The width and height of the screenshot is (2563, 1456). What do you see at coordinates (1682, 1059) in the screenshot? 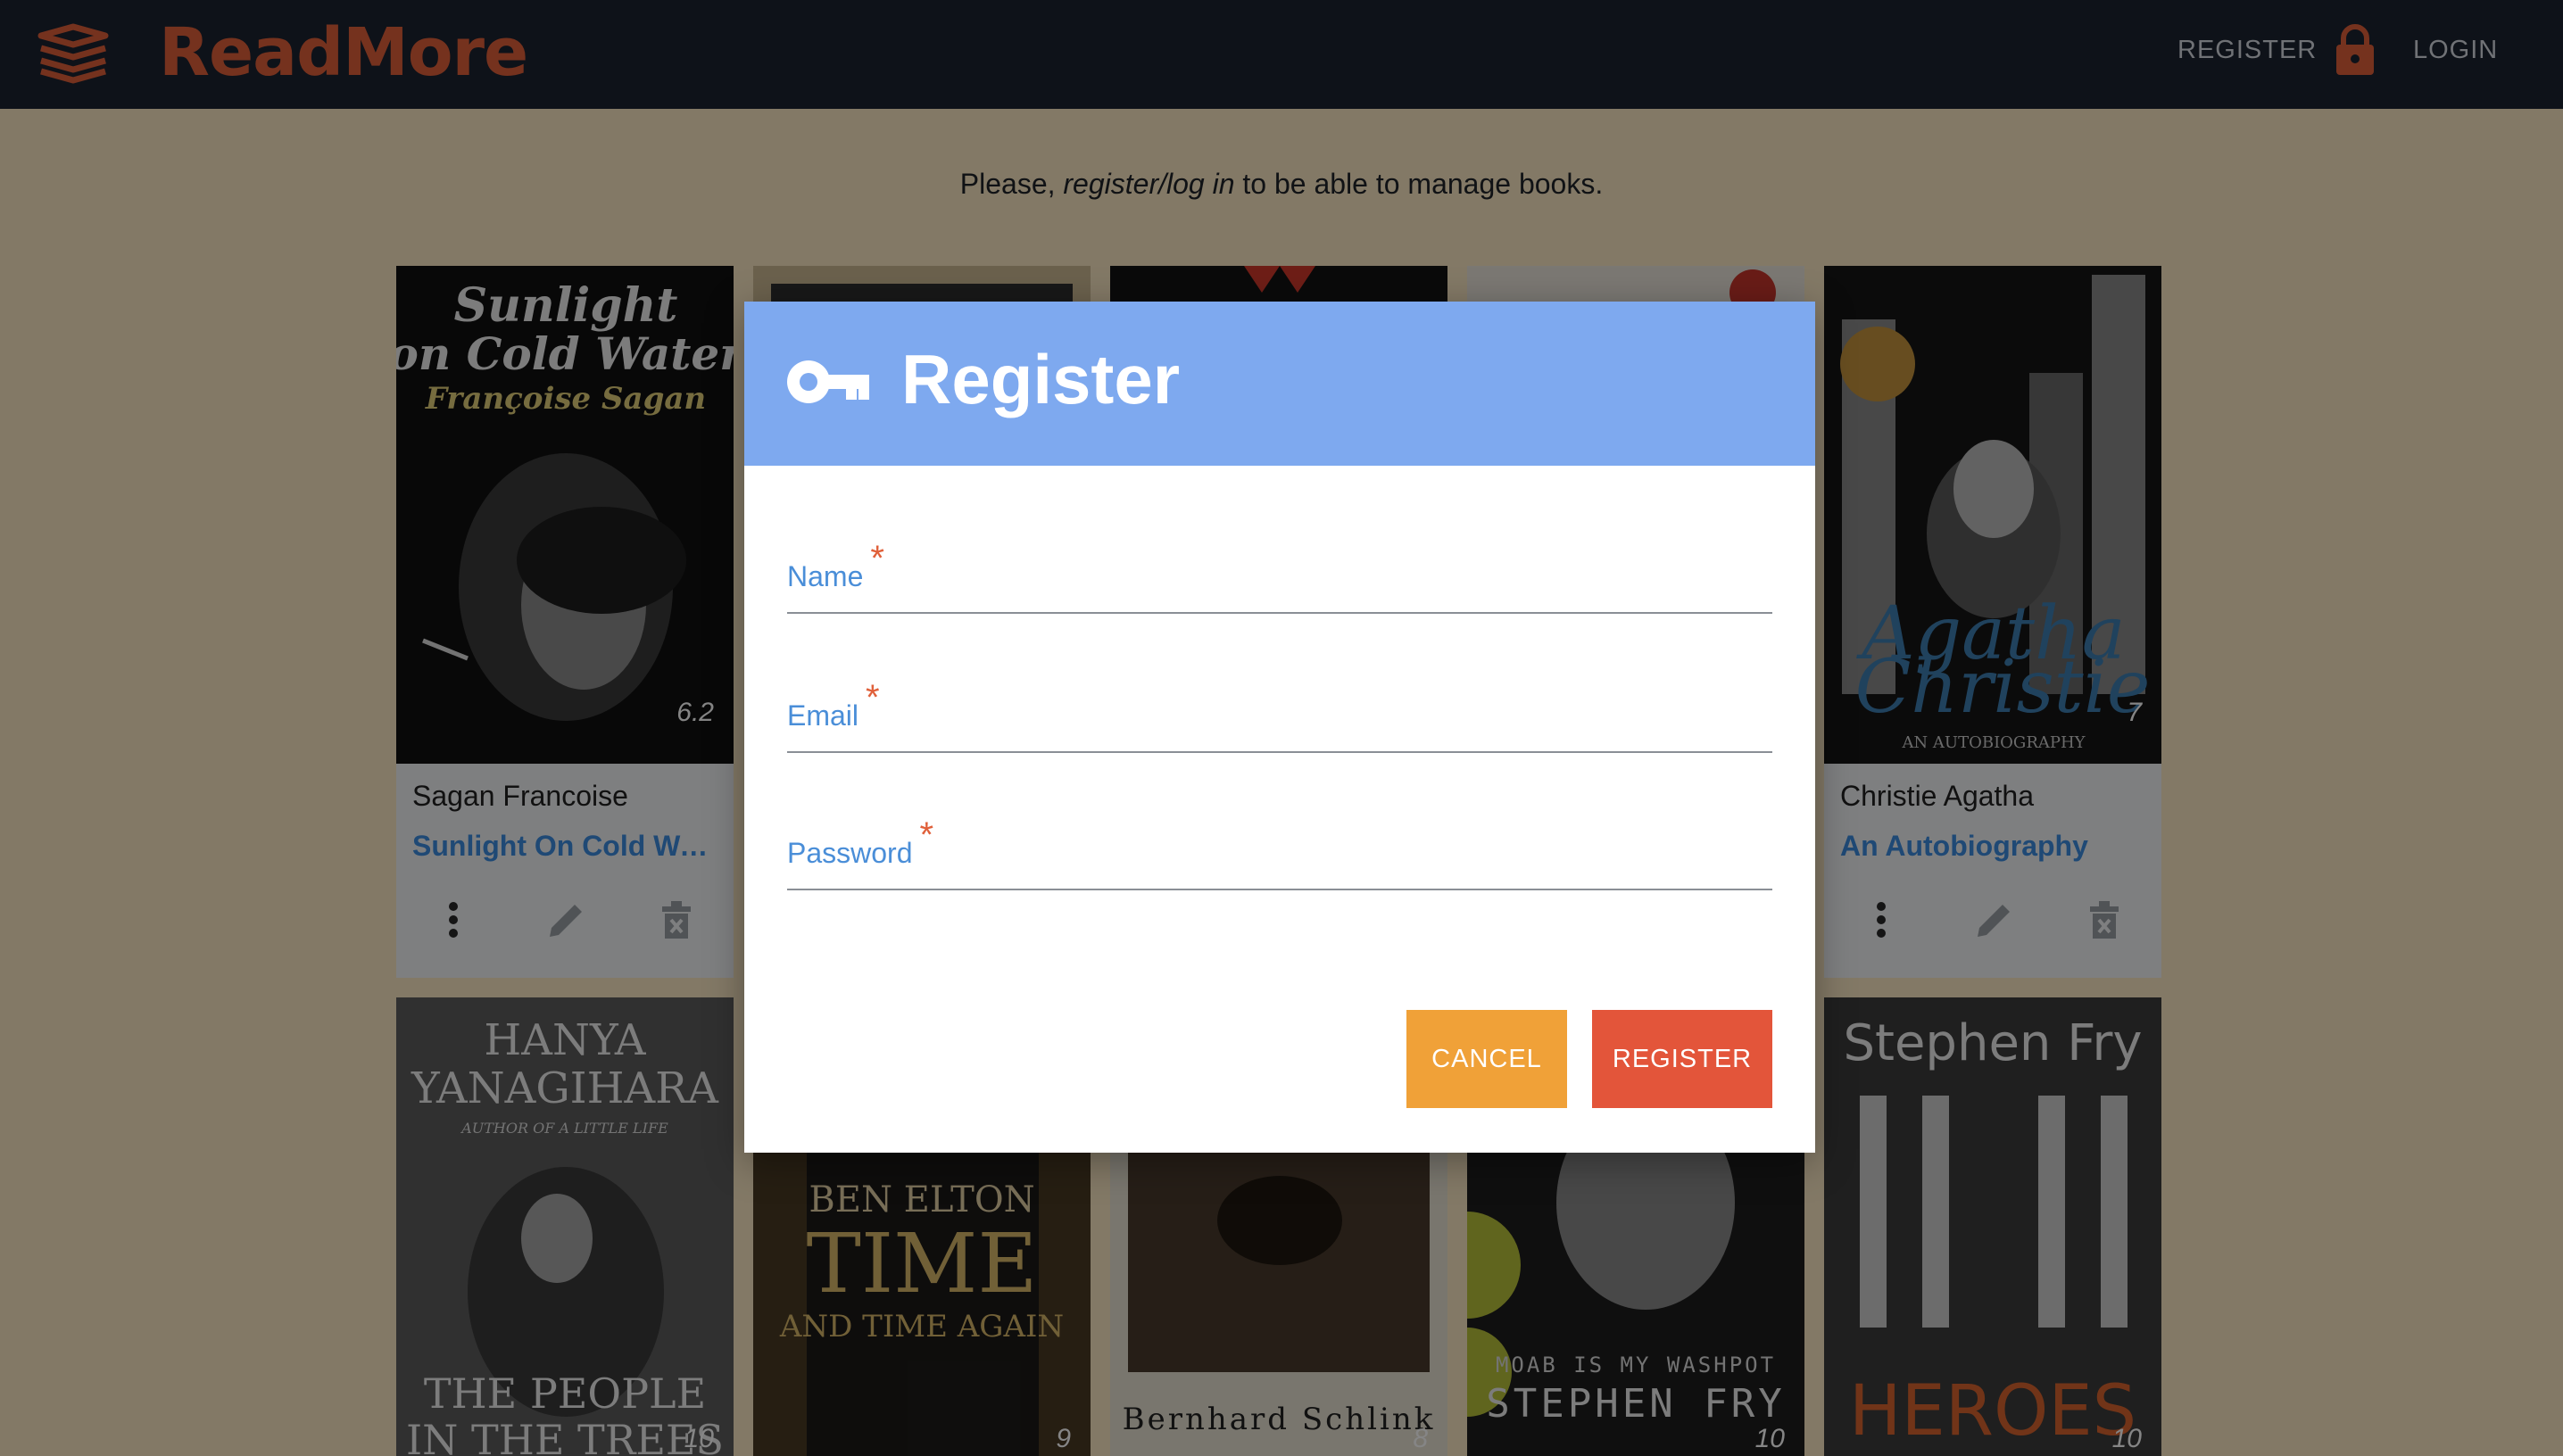
I see `register-submit-button: REGISTER` at bounding box center [1682, 1059].